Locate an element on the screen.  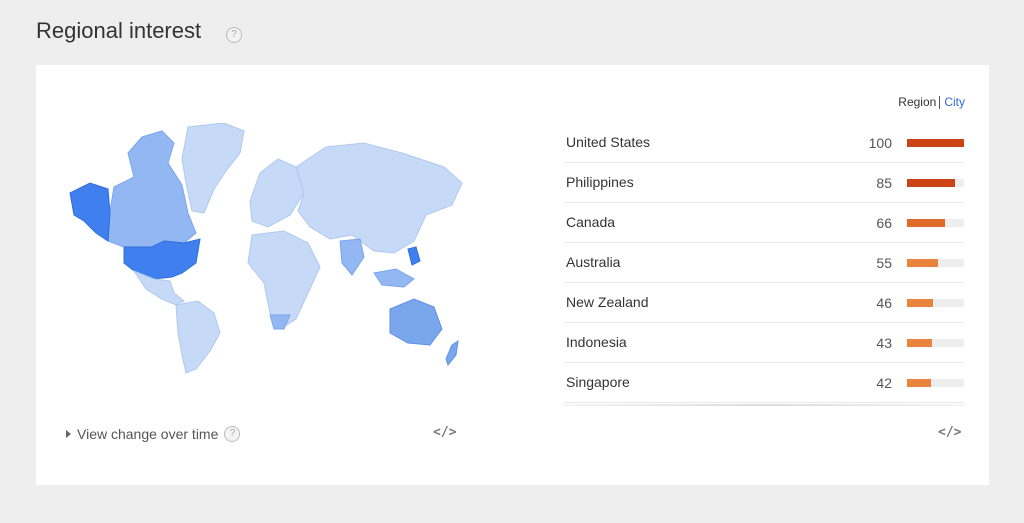
region-city-toggle: Region City is located at coordinates (931, 102).